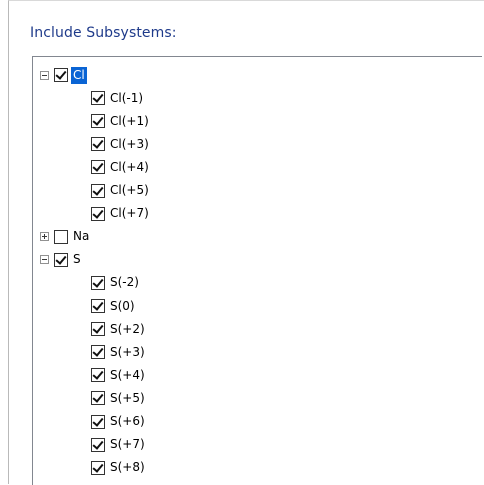  I want to click on tree-item-label: Na, so click(81, 236).